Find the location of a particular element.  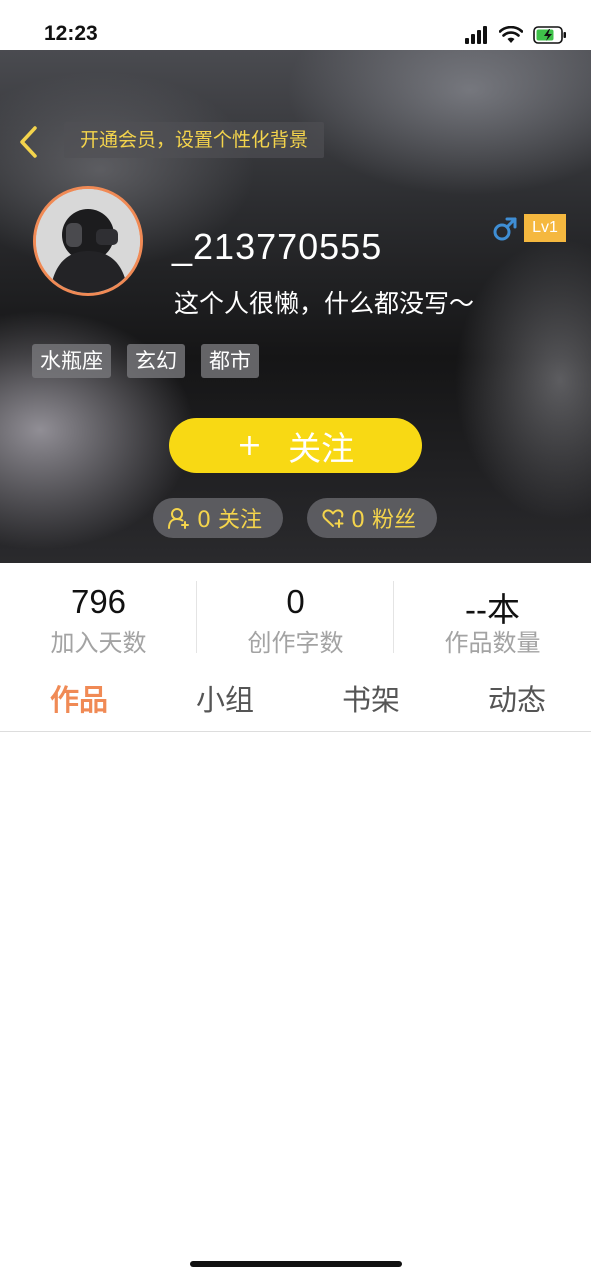

heart-add-icon is located at coordinates (333, 518).